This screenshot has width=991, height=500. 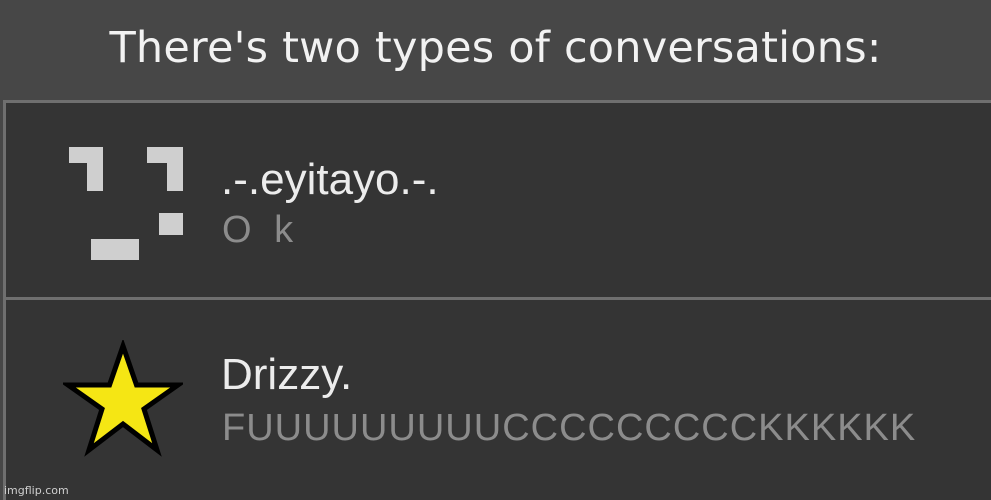 What do you see at coordinates (36, 490) in the screenshot?
I see `watermark: imgflip.com` at bounding box center [36, 490].